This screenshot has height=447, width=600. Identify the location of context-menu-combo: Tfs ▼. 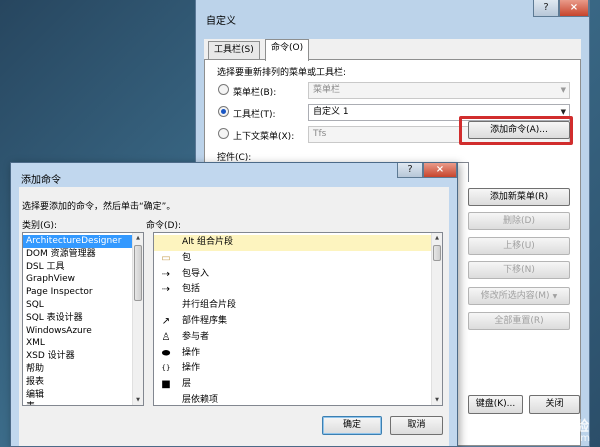
(439, 134).